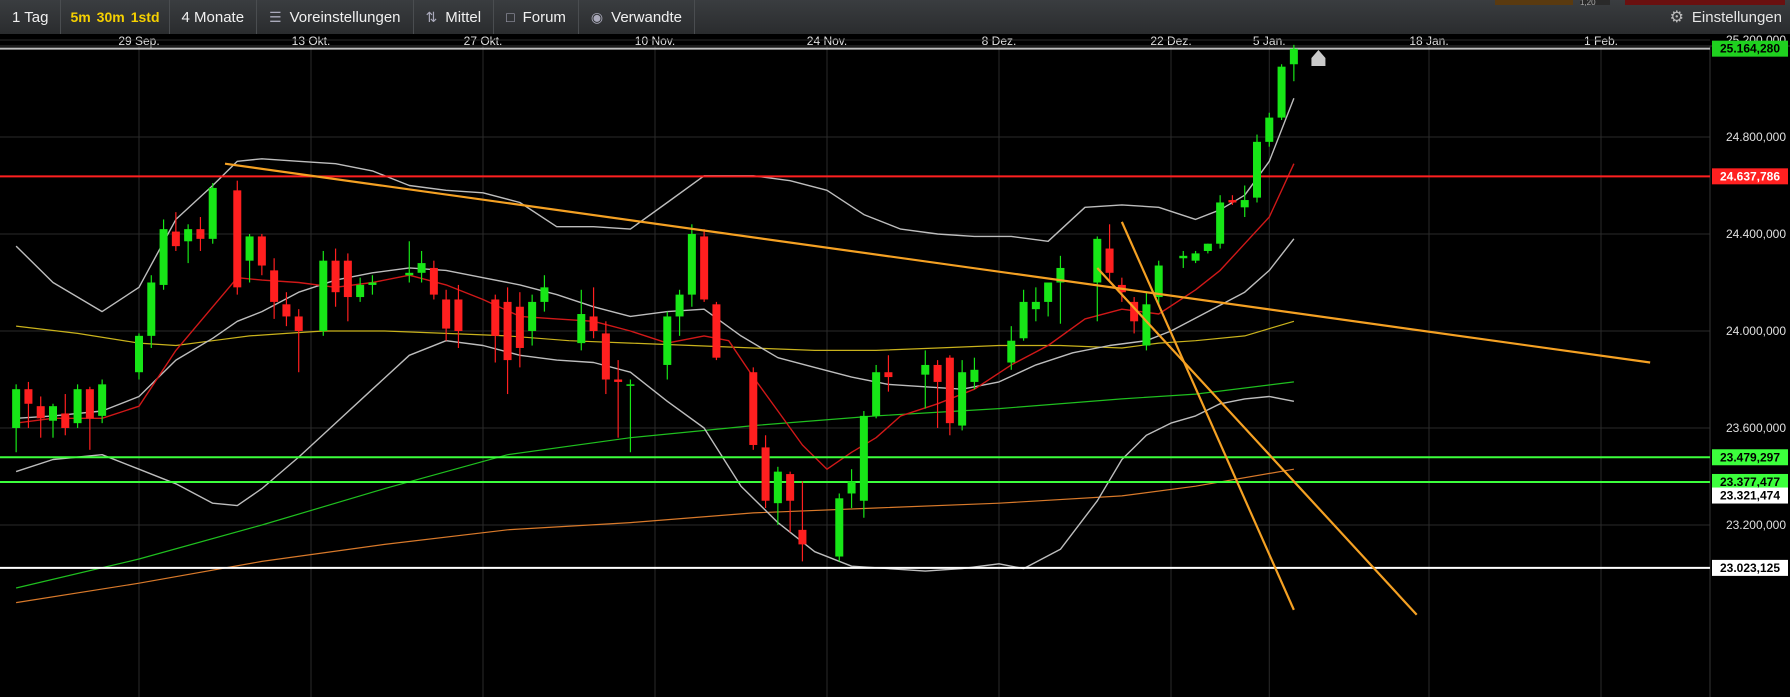 The image size is (1790, 697). I want to click on top-chip-right, so click(1705, 2).